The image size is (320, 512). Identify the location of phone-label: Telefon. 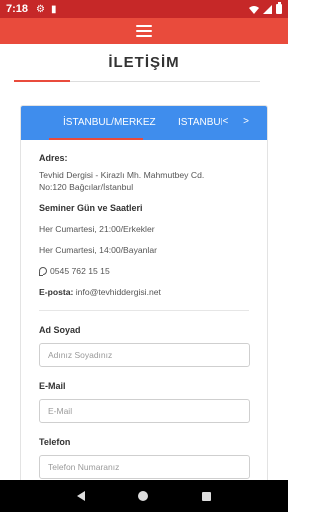
(55, 442).